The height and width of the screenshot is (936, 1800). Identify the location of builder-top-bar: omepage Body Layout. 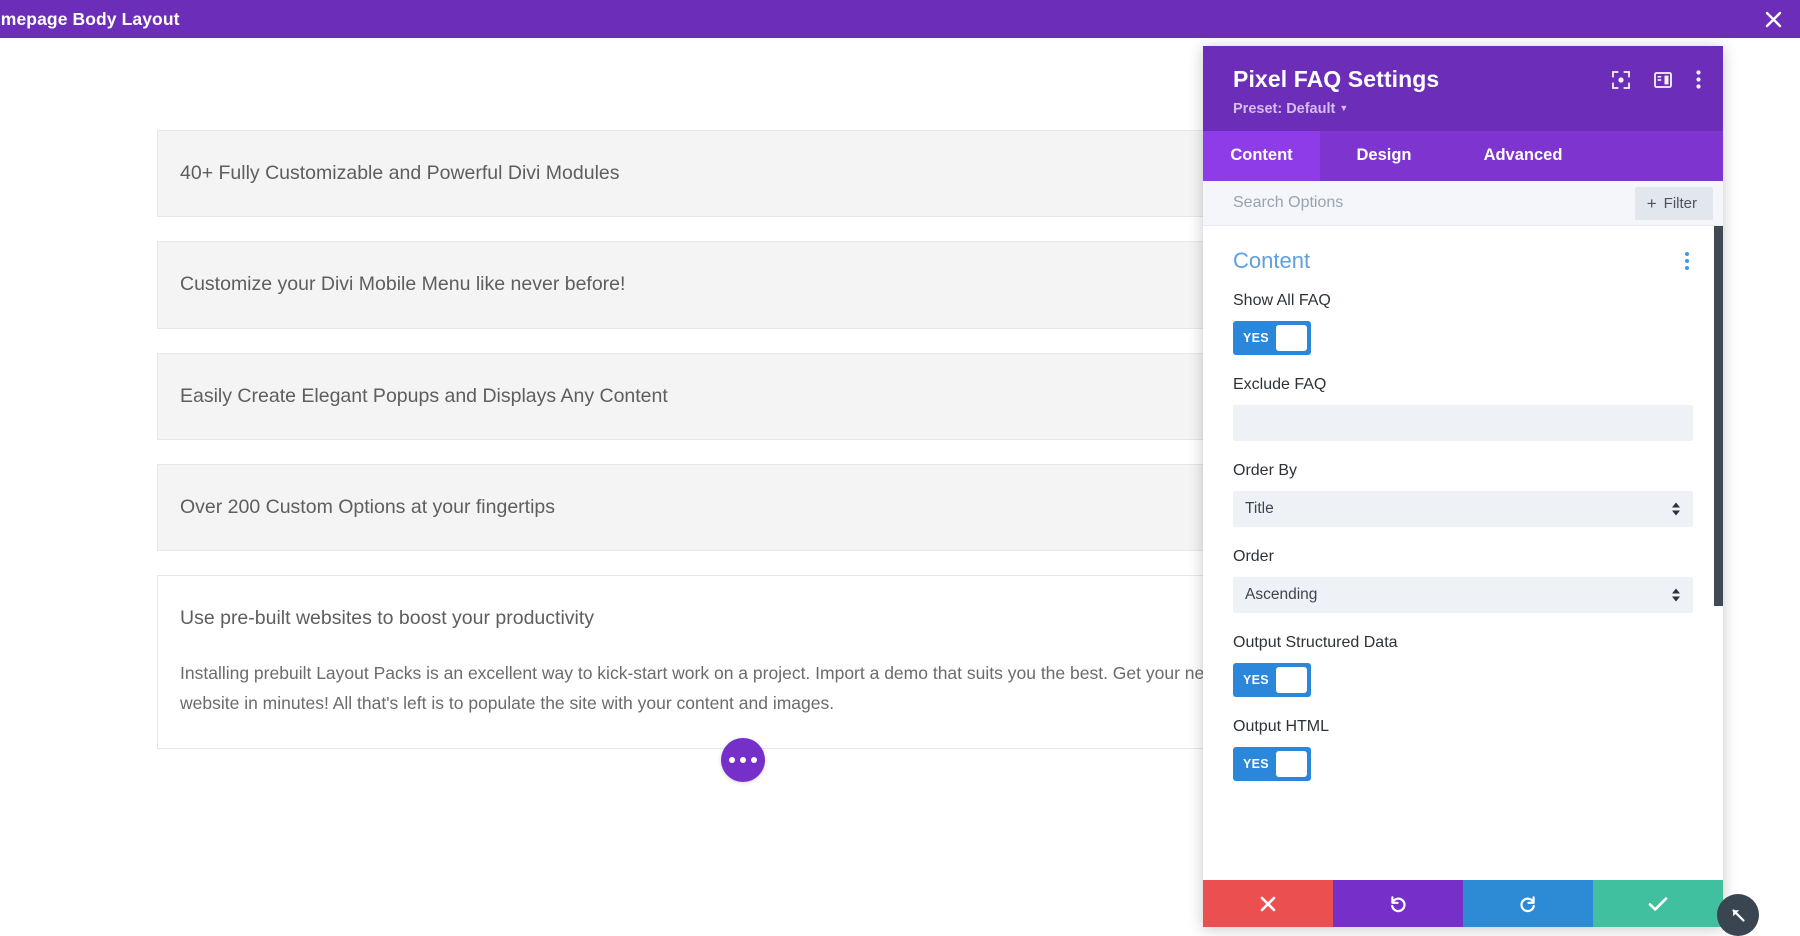
(900, 19).